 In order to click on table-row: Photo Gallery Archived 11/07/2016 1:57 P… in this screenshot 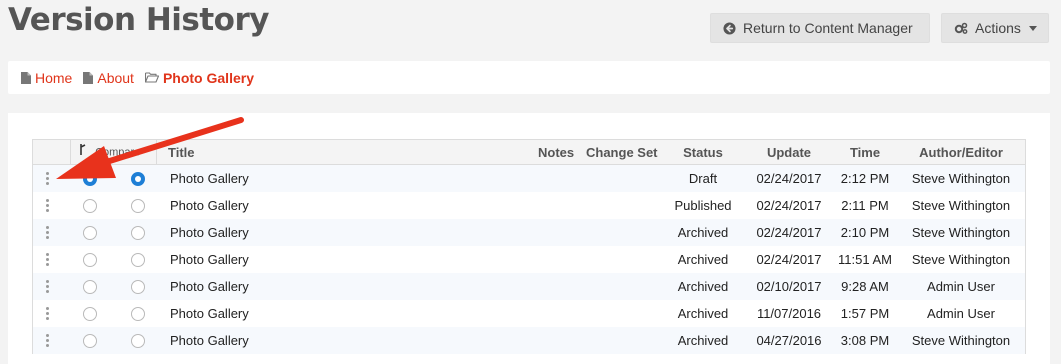, I will do `click(529, 313)`.